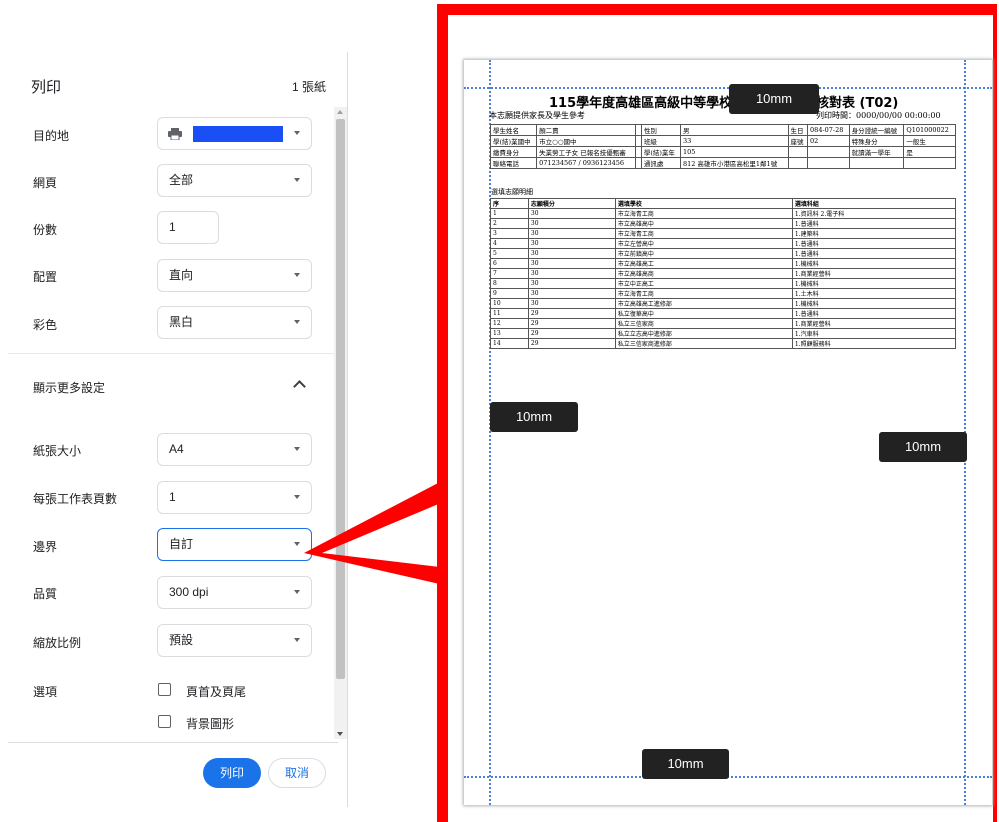  What do you see at coordinates (509, 243) in the screenshot?
I see `wish-cell: 4` at bounding box center [509, 243].